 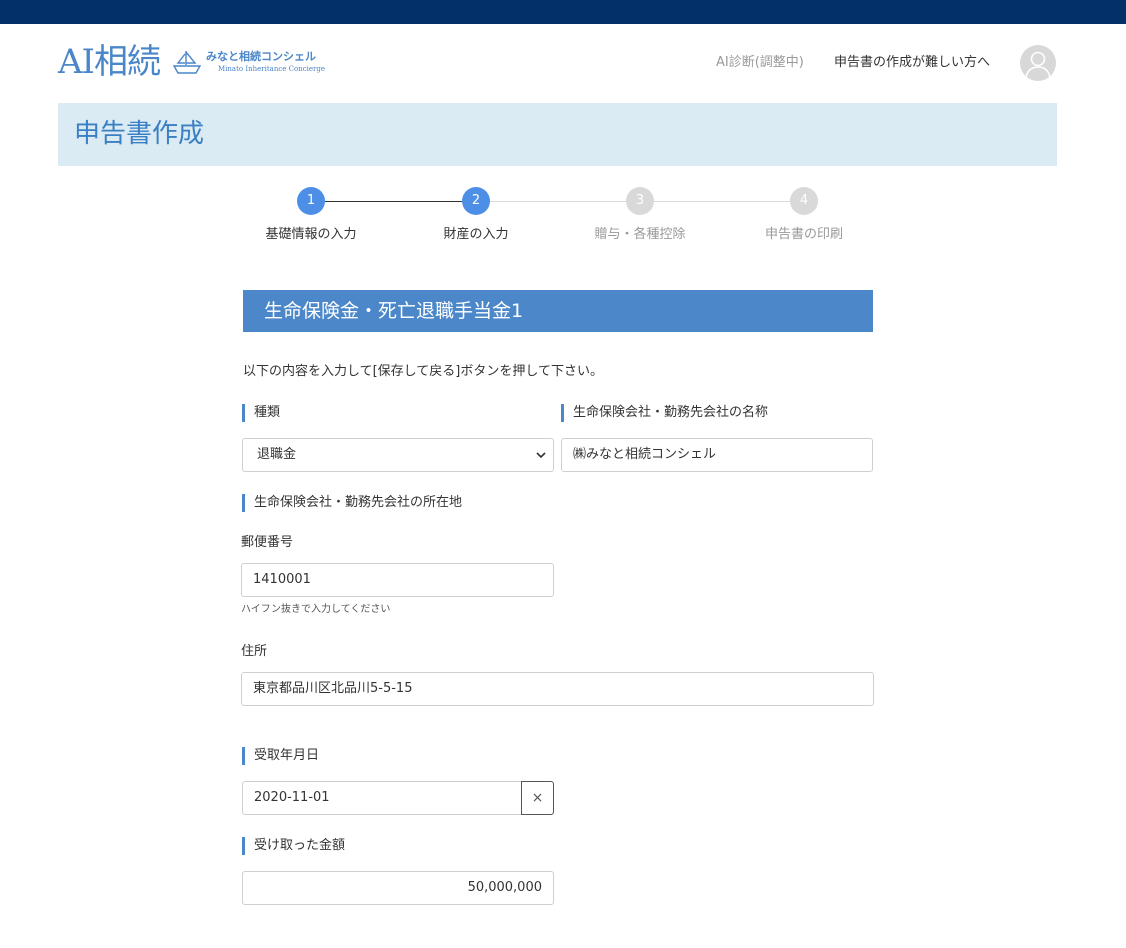 What do you see at coordinates (423, 371) in the screenshot?
I see `form-instruction: 以下の内容を入力して[保存して戻る]ボタンを押して下さい。` at bounding box center [423, 371].